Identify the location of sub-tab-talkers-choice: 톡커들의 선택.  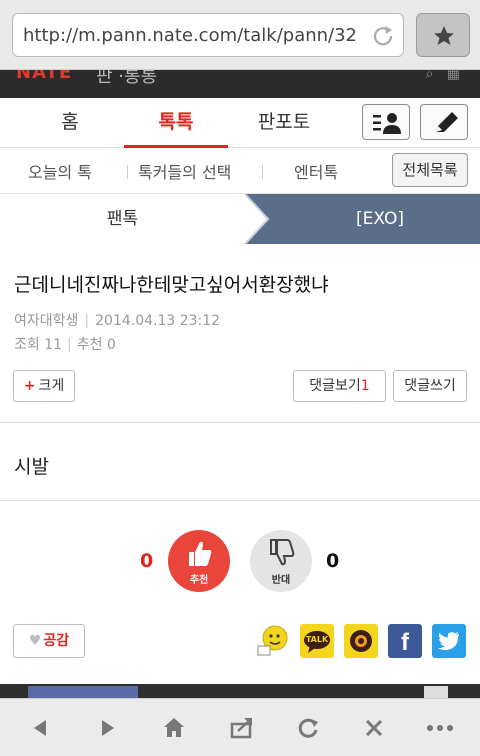
(184, 171).